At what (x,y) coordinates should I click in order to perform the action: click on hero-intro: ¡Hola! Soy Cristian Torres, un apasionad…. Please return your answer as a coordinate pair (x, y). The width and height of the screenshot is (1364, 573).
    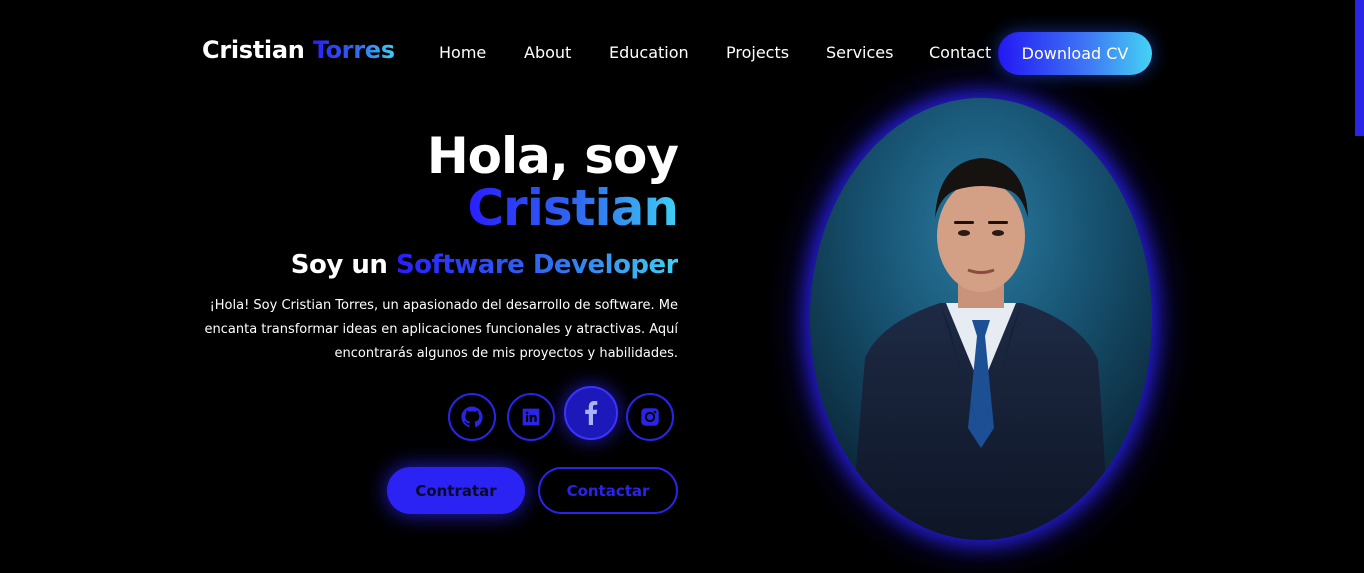
    Looking at the image, I should click on (441, 329).